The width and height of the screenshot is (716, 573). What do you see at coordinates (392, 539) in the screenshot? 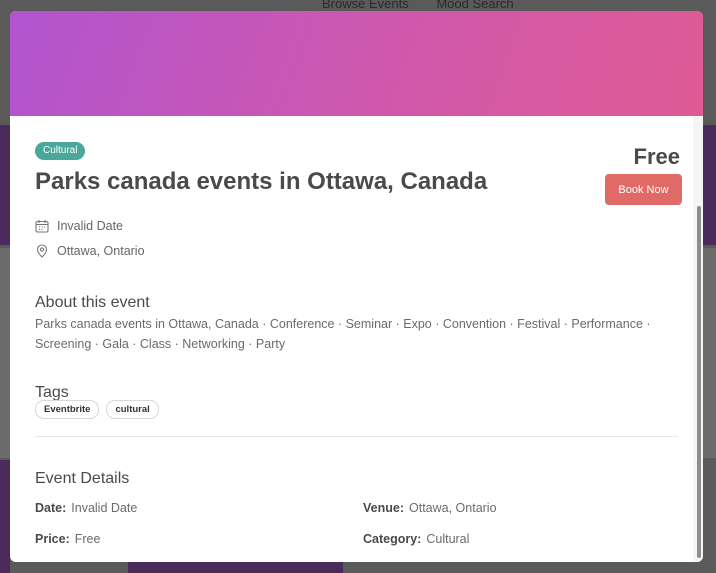
I see `detail-category-label: Category:` at bounding box center [392, 539].